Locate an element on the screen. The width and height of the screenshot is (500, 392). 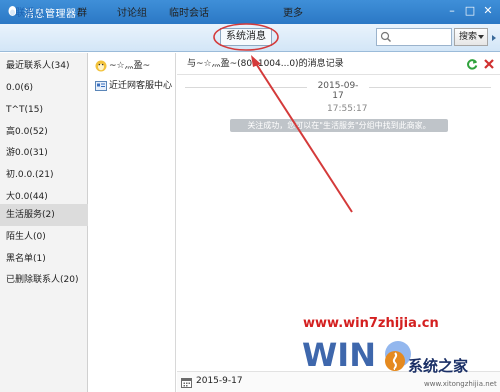
minimize-icon: – is located at coordinates (452, 11).